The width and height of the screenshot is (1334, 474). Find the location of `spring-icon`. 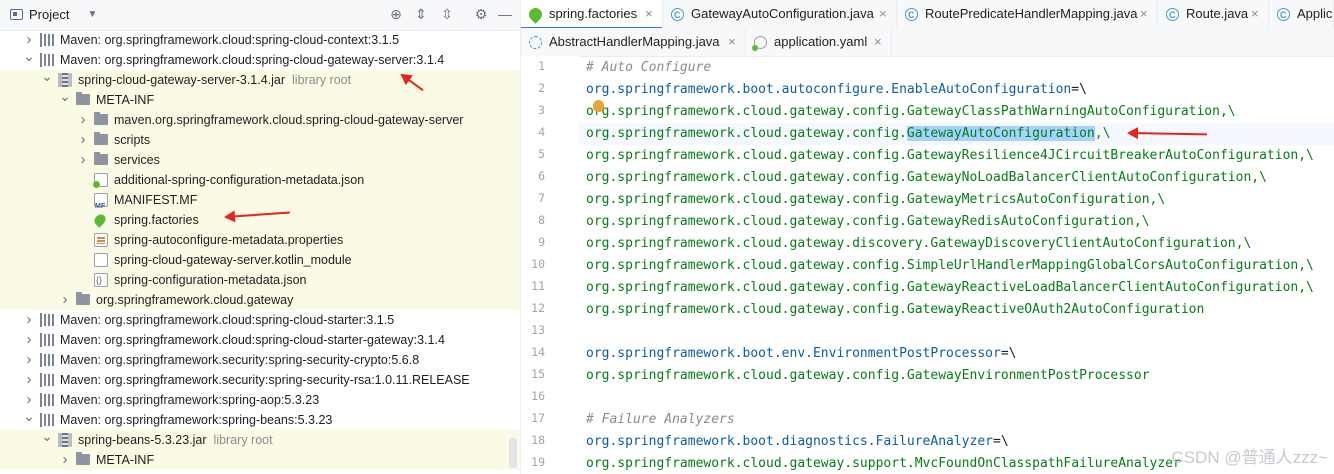

spring-icon is located at coordinates (100, 220).